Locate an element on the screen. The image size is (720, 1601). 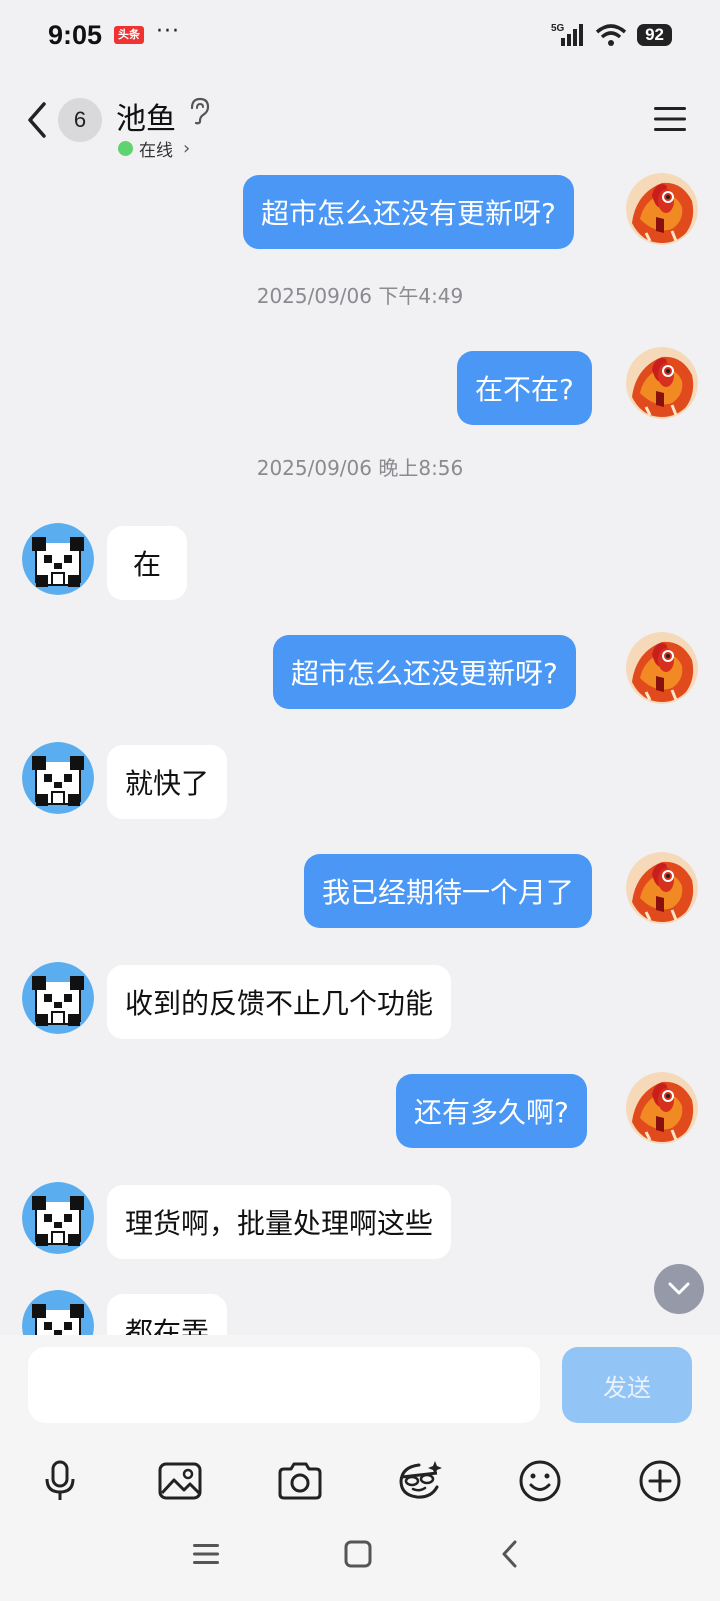
microphone-icon is located at coordinates (60, 1480).